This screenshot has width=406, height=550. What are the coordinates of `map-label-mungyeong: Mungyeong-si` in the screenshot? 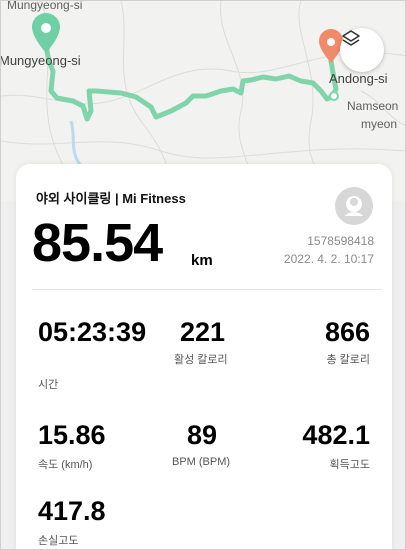 It's located at (40, 60).